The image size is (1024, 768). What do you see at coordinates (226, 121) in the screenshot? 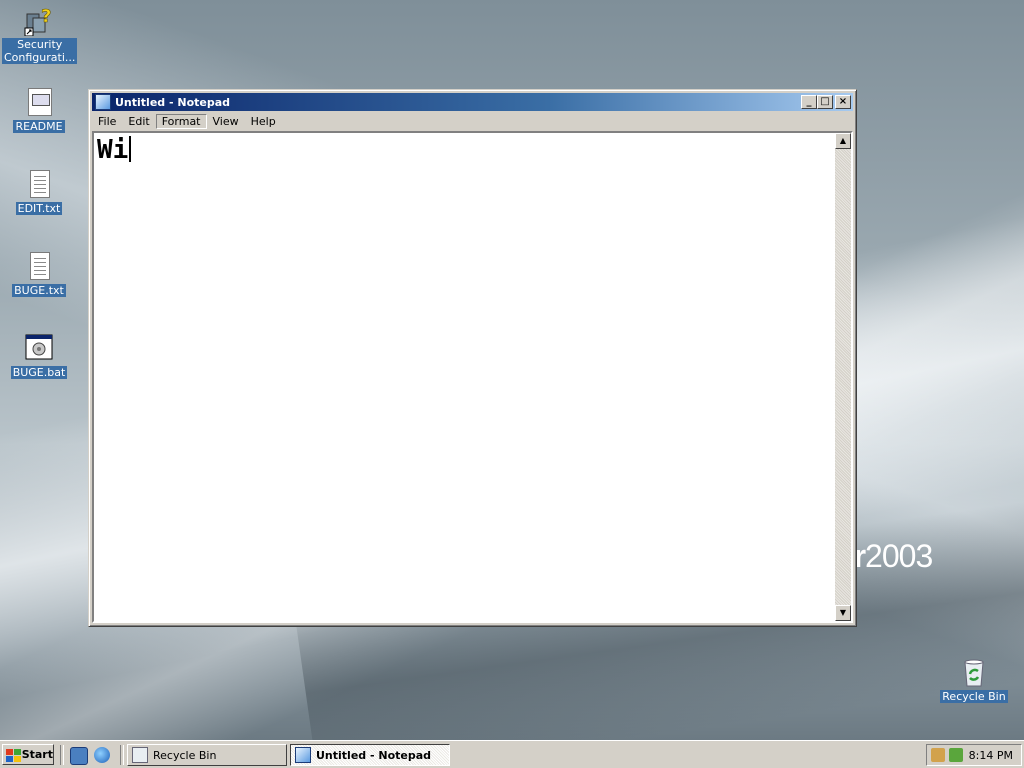
I see `menu-view: View` at bounding box center [226, 121].